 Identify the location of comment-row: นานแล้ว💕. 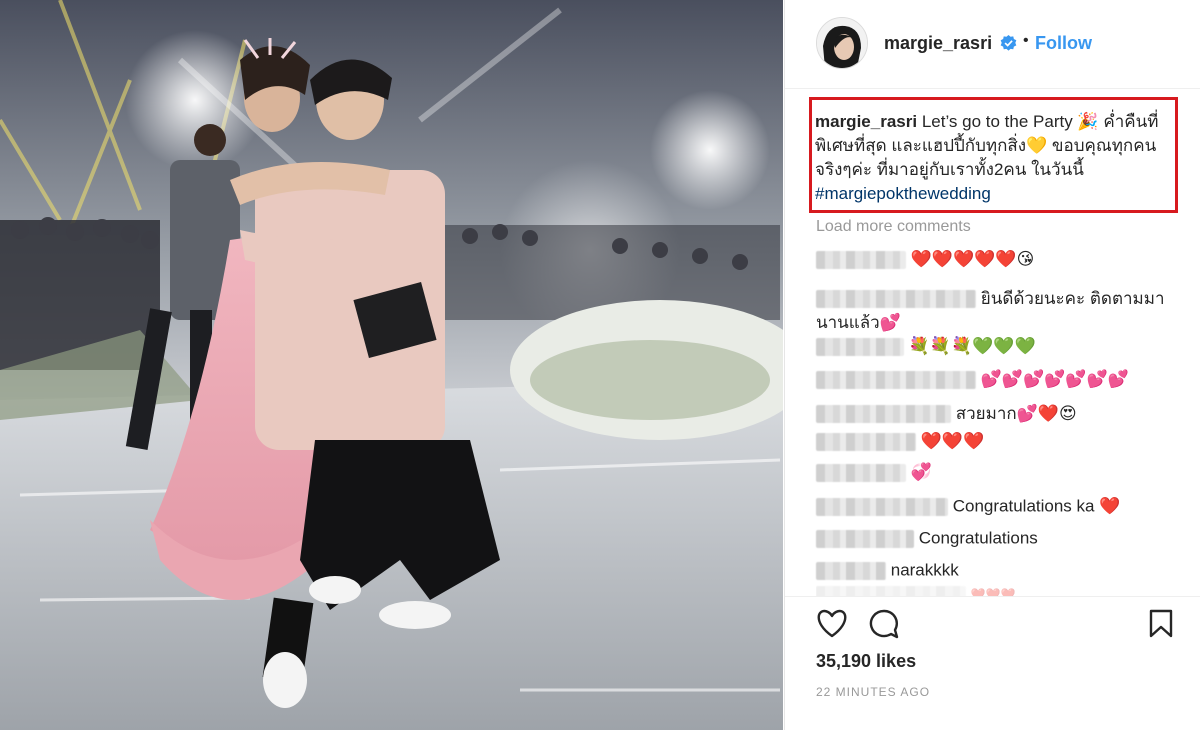
(858, 322).